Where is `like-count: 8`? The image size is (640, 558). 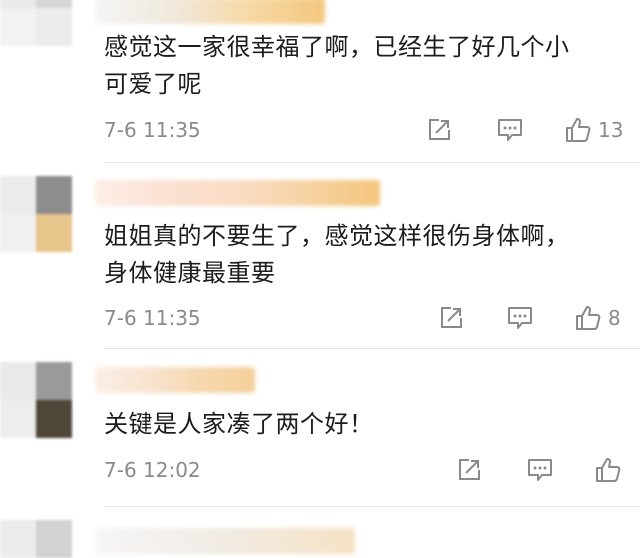
like-count: 8 is located at coordinates (614, 318).